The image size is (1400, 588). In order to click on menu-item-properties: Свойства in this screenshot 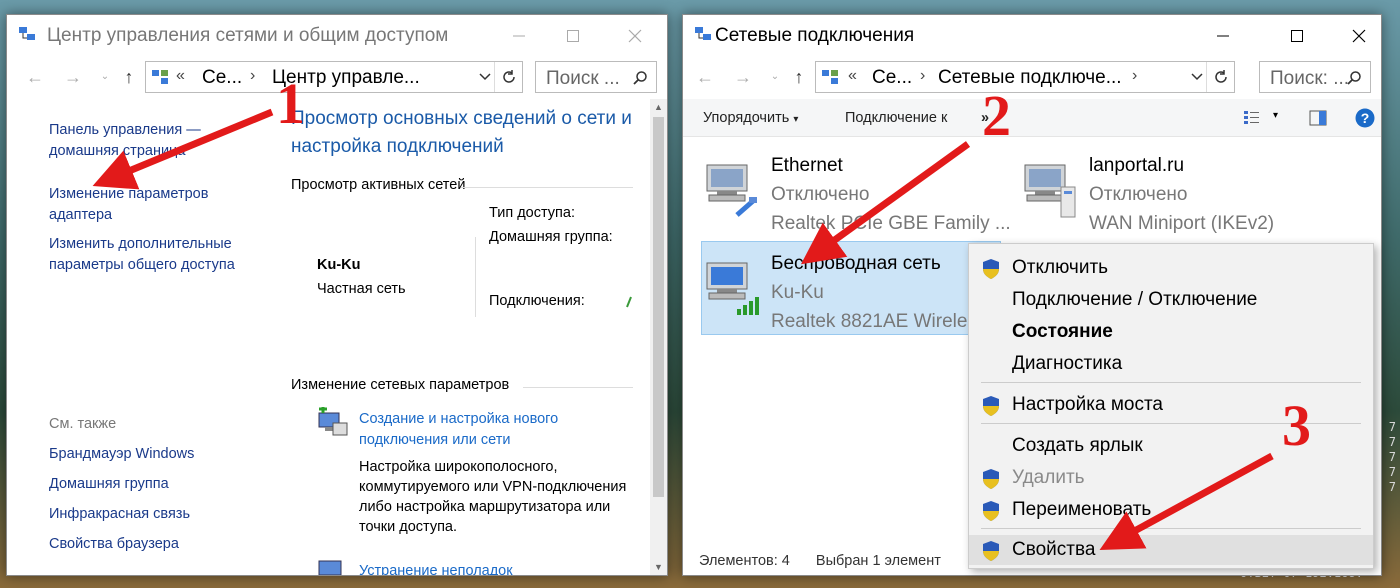, I will do `click(1171, 550)`.